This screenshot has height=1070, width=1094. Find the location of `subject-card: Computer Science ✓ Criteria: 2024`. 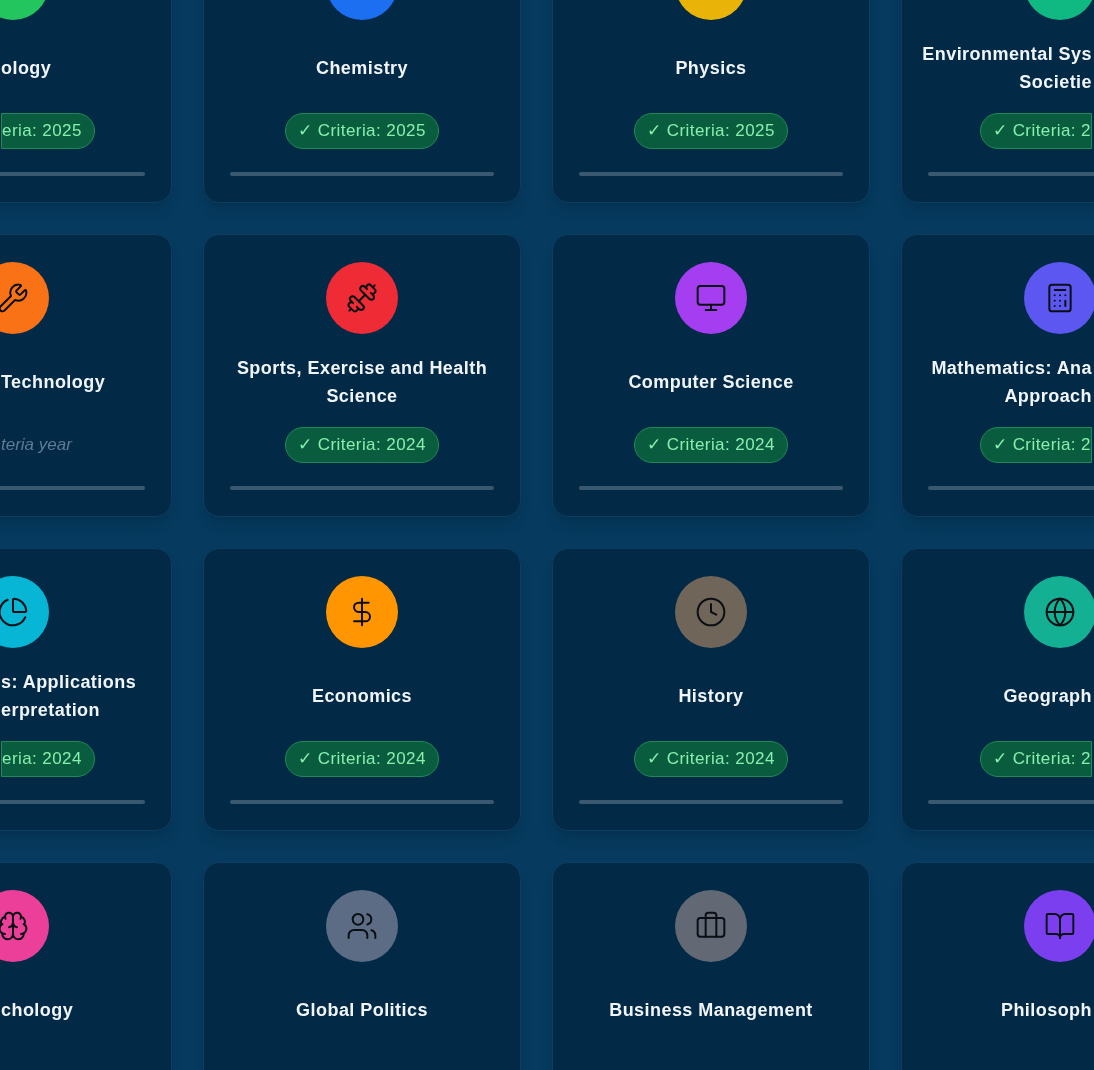

subject-card: Computer Science ✓ Criteria: 2024 is located at coordinates (711, 375).